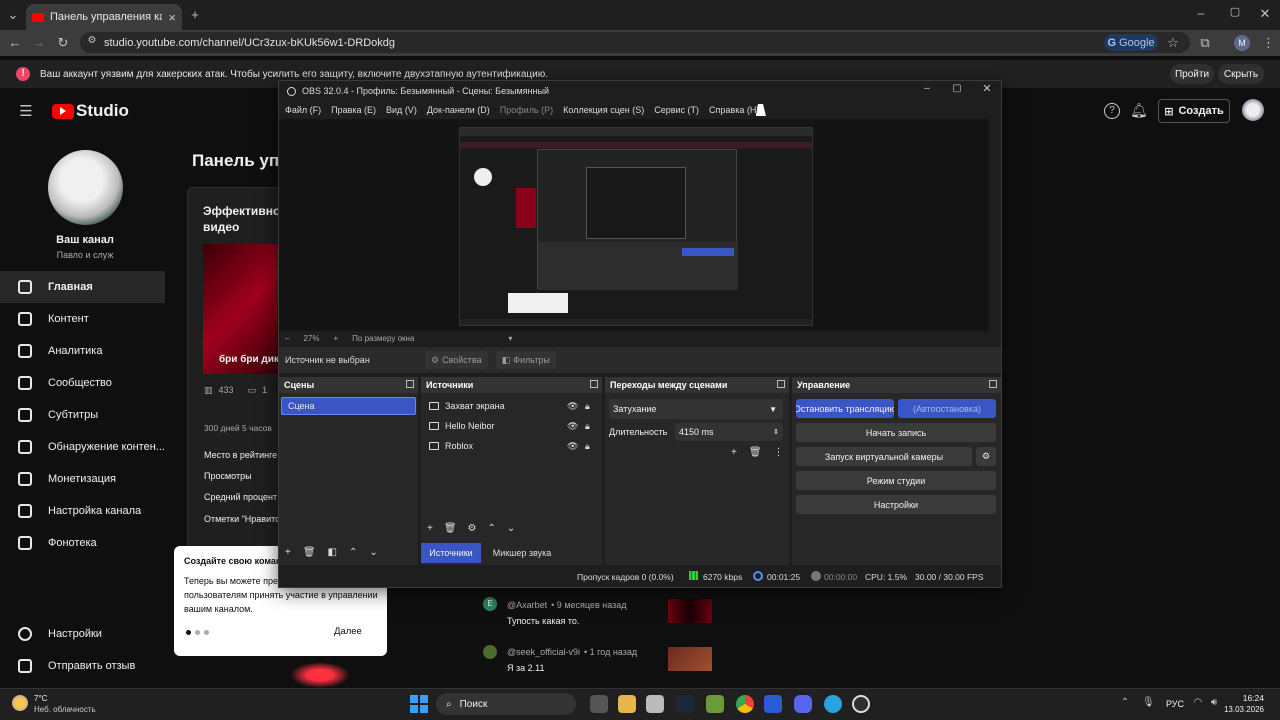 This screenshot has height=720, width=1280. I want to click on taskbar-search: ⌕ Поиск, so click(506, 704).